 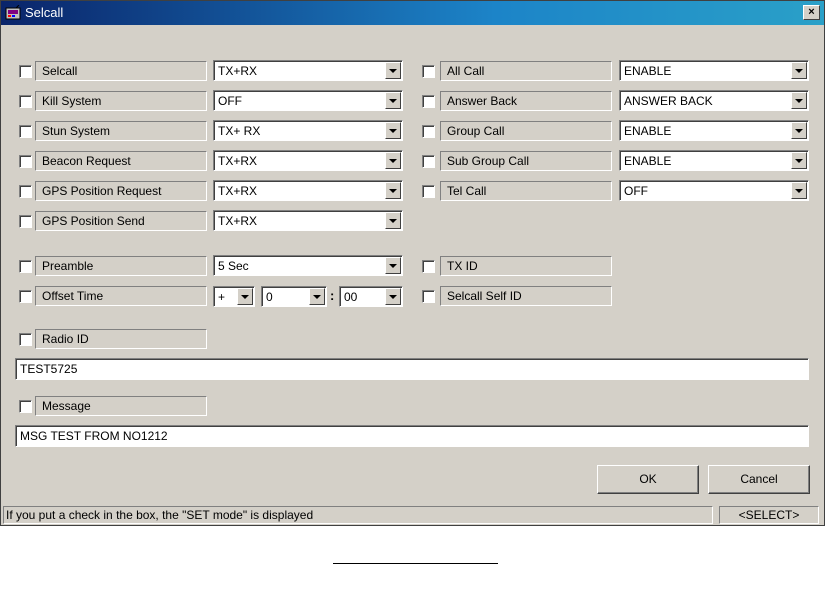 What do you see at coordinates (238, 221) in the screenshot?
I see `gps-position-send-value: TX+RX` at bounding box center [238, 221].